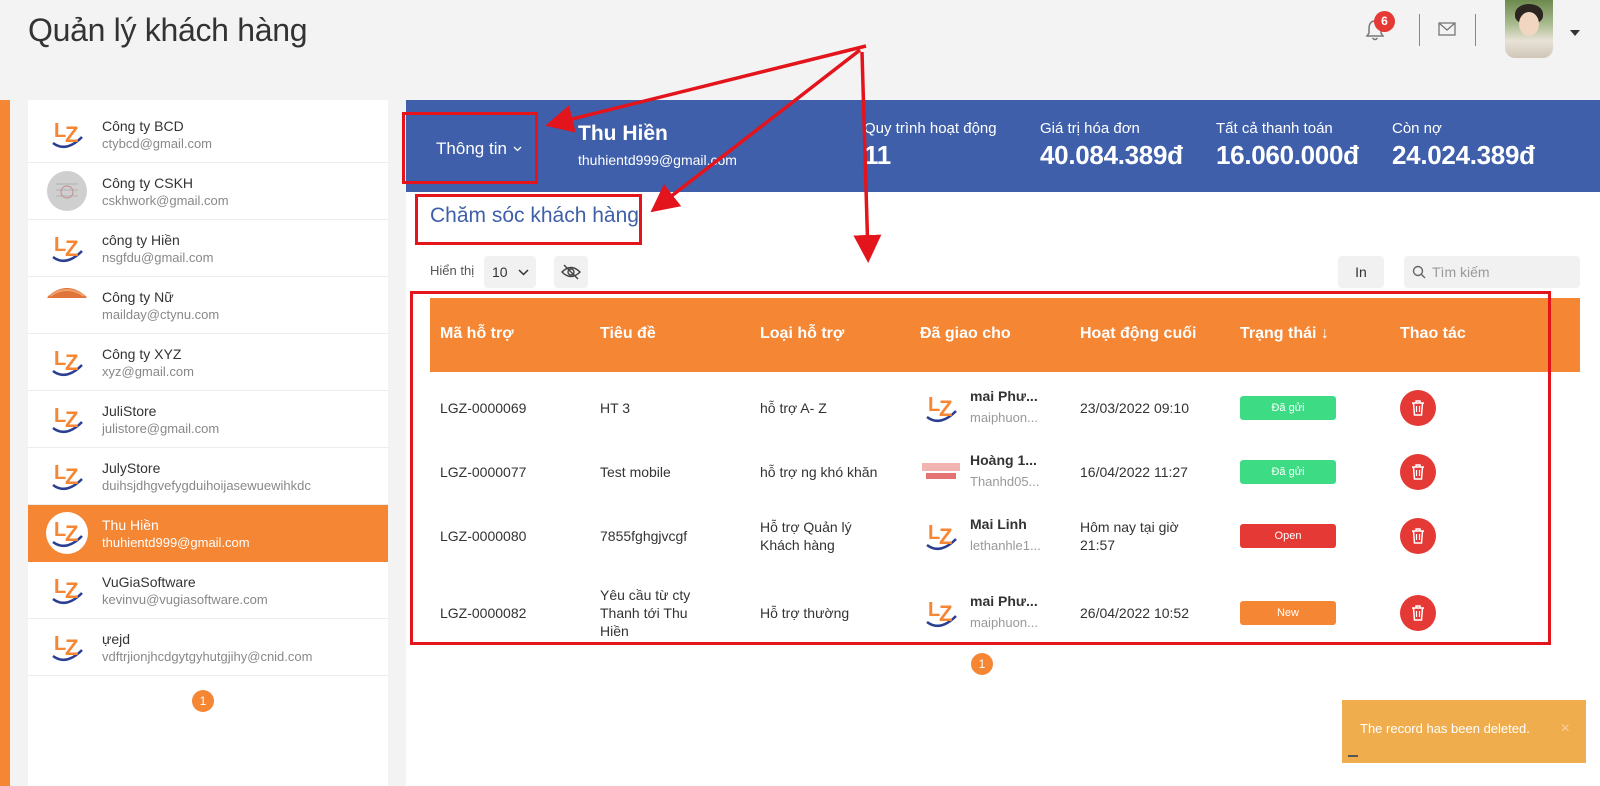 The height and width of the screenshot is (786, 1600). I want to click on customer-email: cskhwork@gmail.com, so click(165, 200).